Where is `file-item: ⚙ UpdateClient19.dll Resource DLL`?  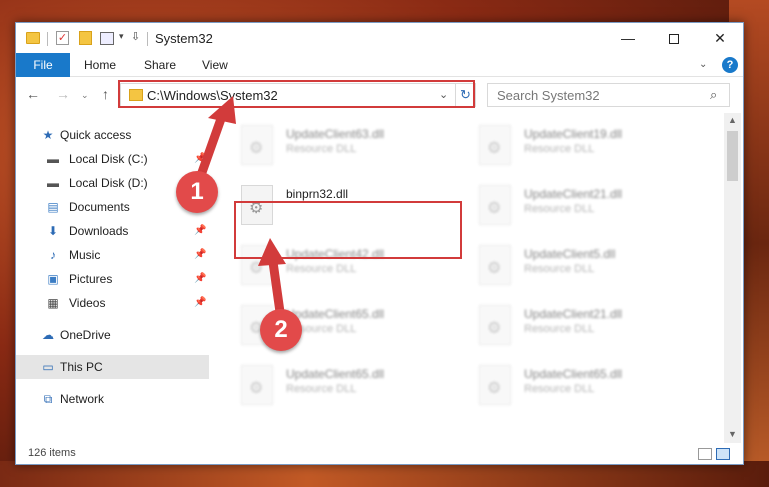
file-item: ⚙ UpdateClient19.dll Resource DLL is located at coordinates (594, 149).